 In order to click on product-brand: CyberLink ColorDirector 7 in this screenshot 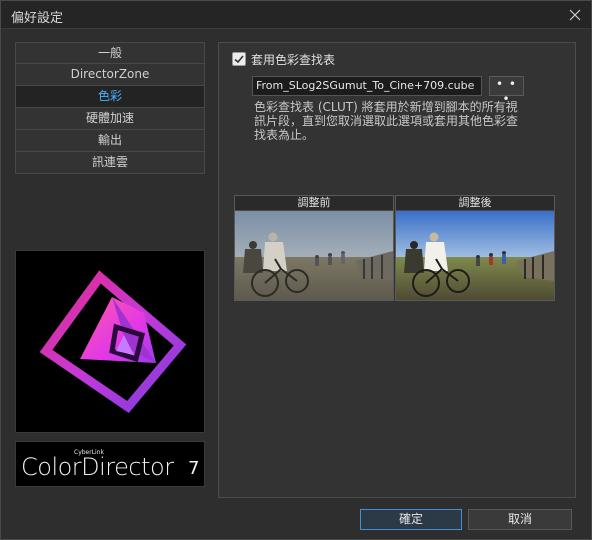, I will do `click(110, 464)`.